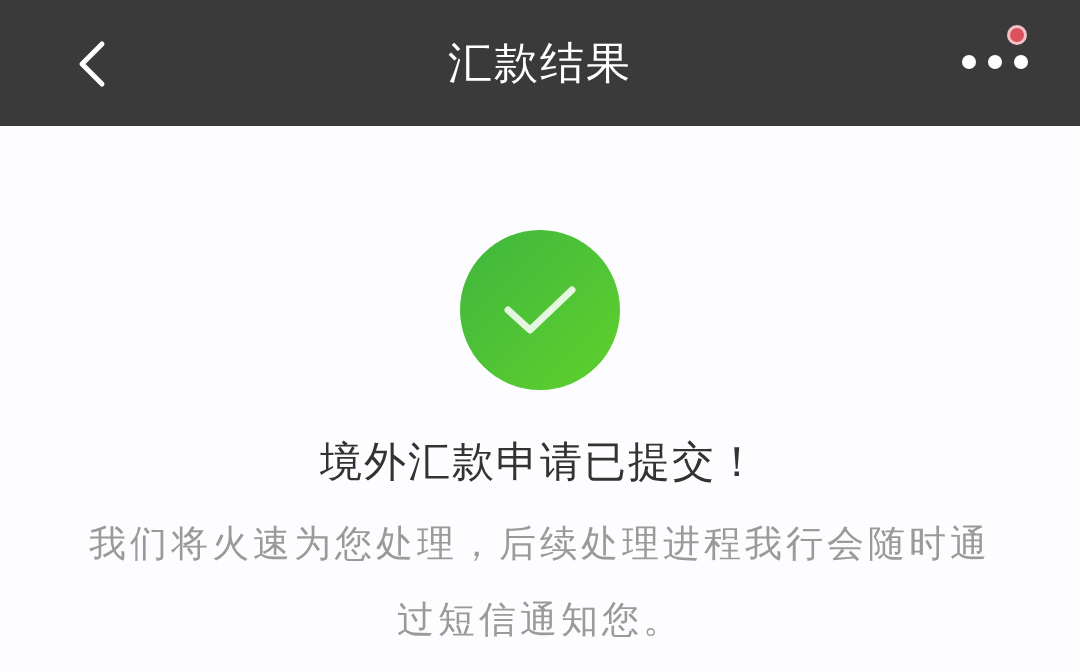 The width and height of the screenshot is (1080, 672). I want to click on result-message: 我们将火速为您处理，后续处理进程我行会随时通过短信通知您。, so click(540, 582).